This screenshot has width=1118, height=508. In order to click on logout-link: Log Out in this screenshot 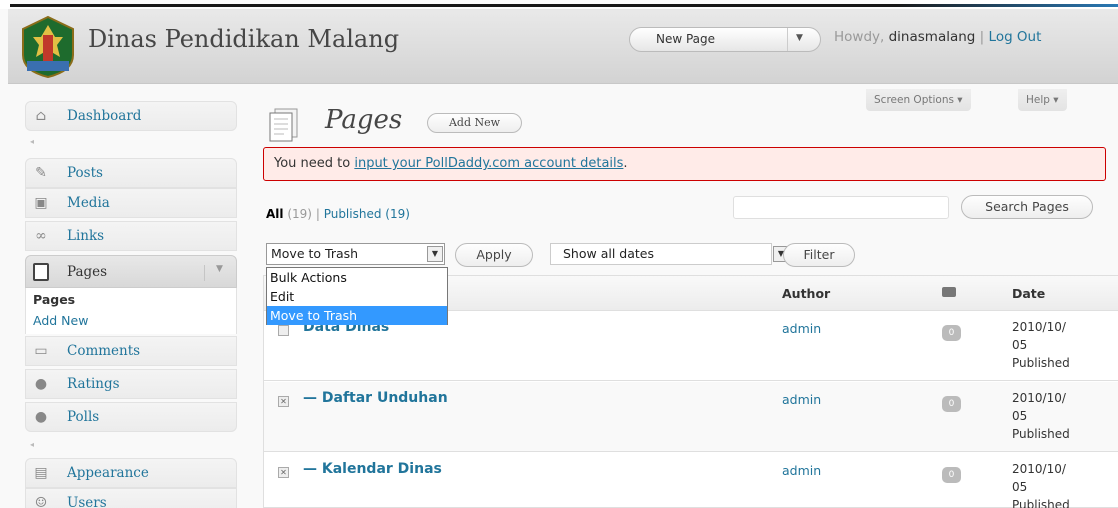, I will do `click(1015, 37)`.